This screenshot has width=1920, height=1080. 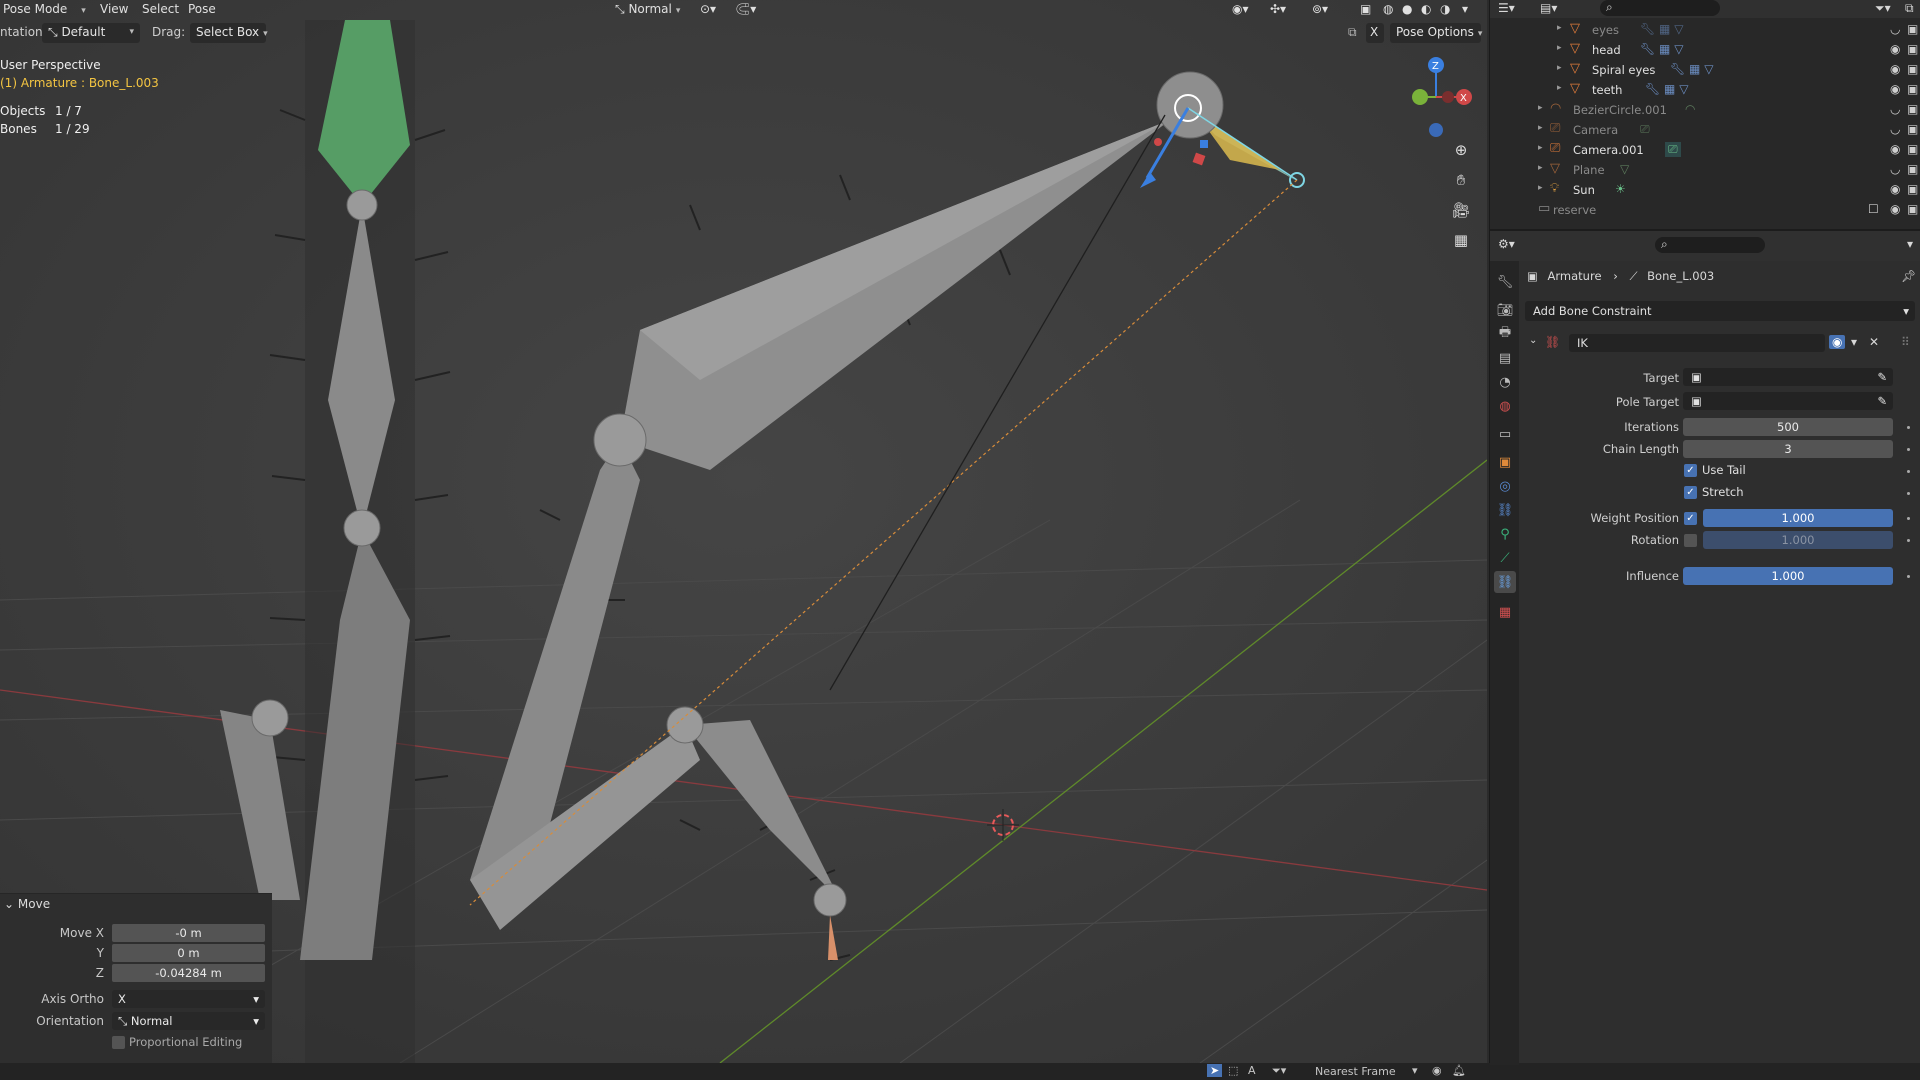 What do you see at coordinates (1690, 518) in the screenshot?
I see `weight-position-checkbox: ✓` at bounding box center [1690, 518].